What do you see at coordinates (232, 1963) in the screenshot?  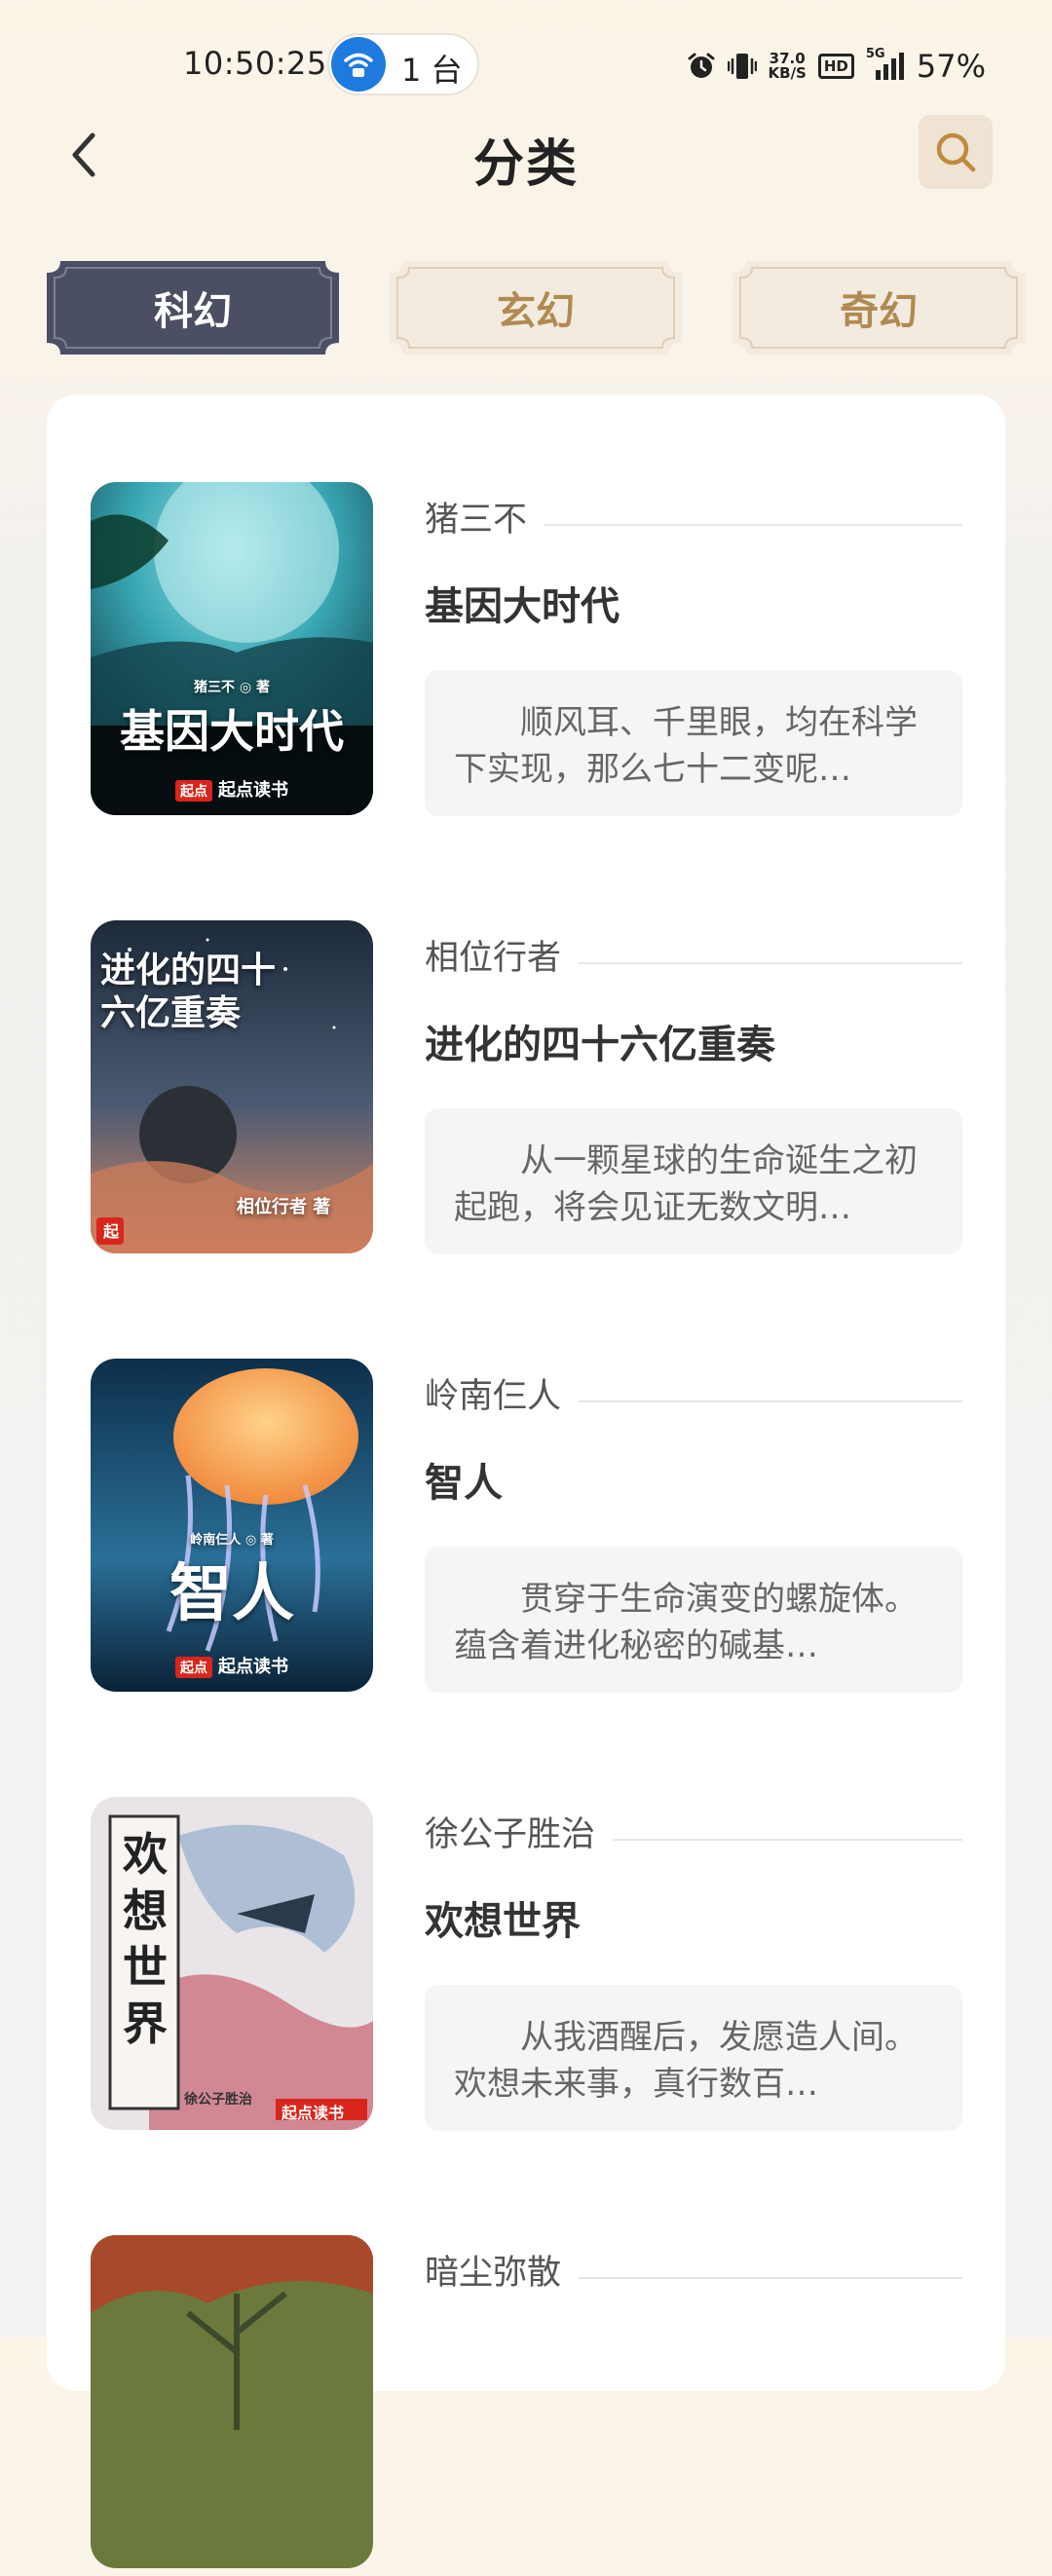 I see `book-cover: 欢想世界 徐公子胜治 起点读书` at bounding box center [232, 1963].